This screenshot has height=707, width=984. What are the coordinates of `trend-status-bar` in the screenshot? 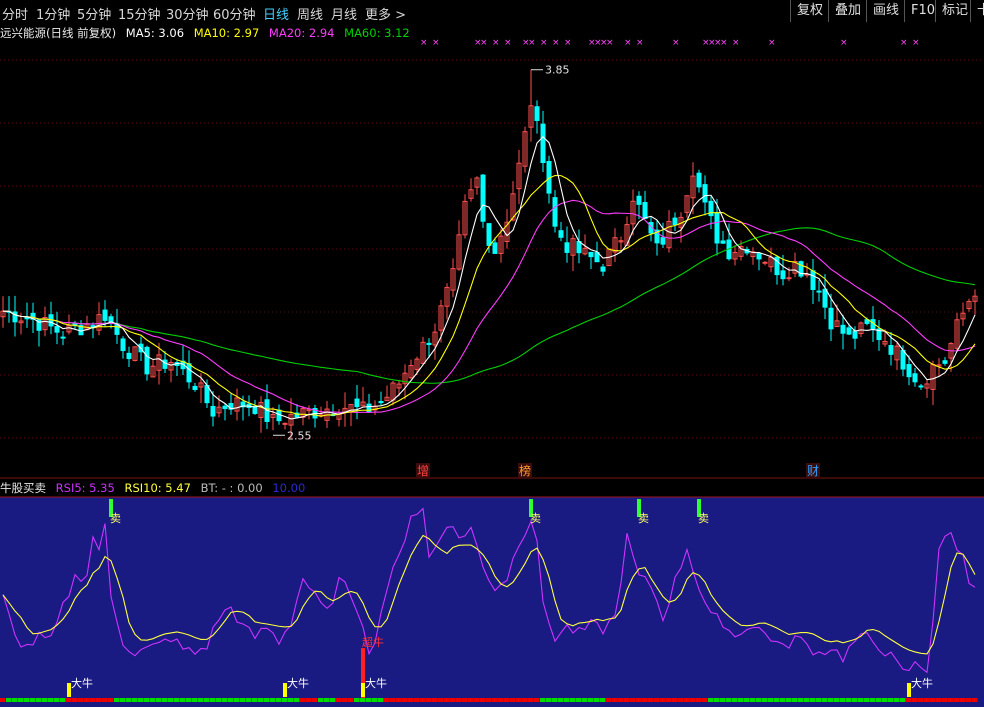 It's located at (489, 700).